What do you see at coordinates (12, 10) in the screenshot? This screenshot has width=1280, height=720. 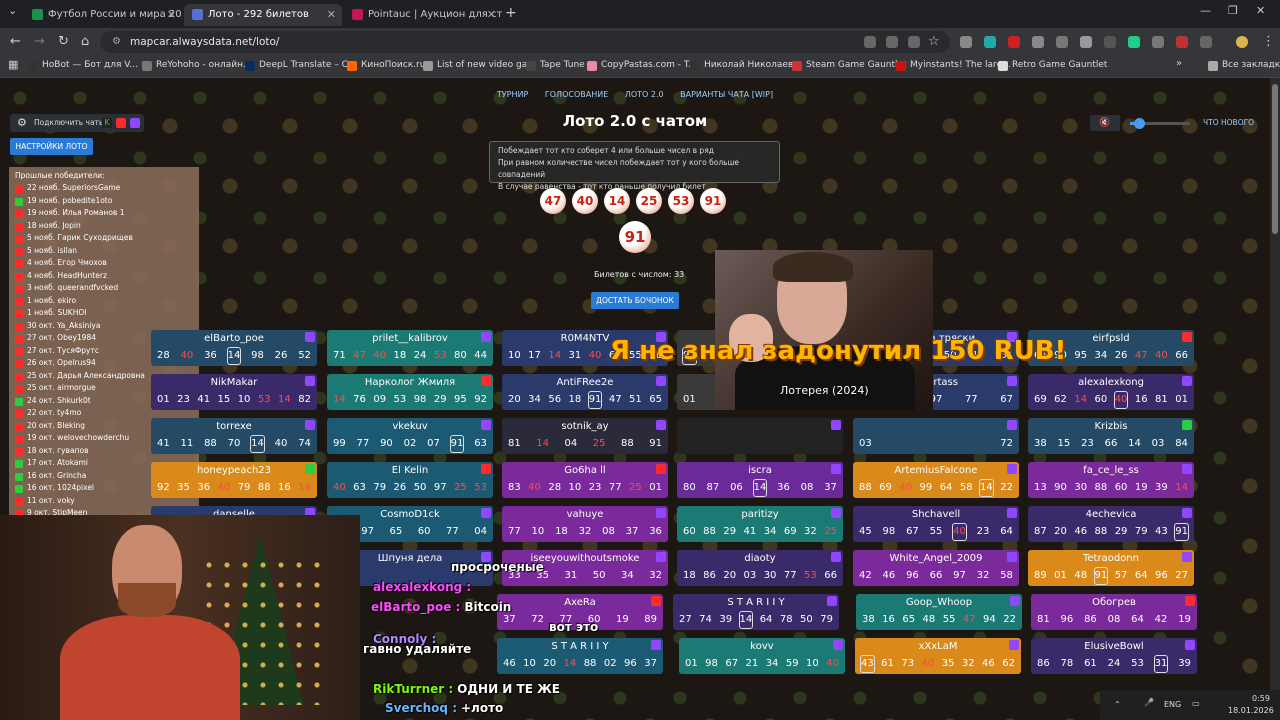 I see `tab-search-icon: ⌄` at bounding box center [12, 10].